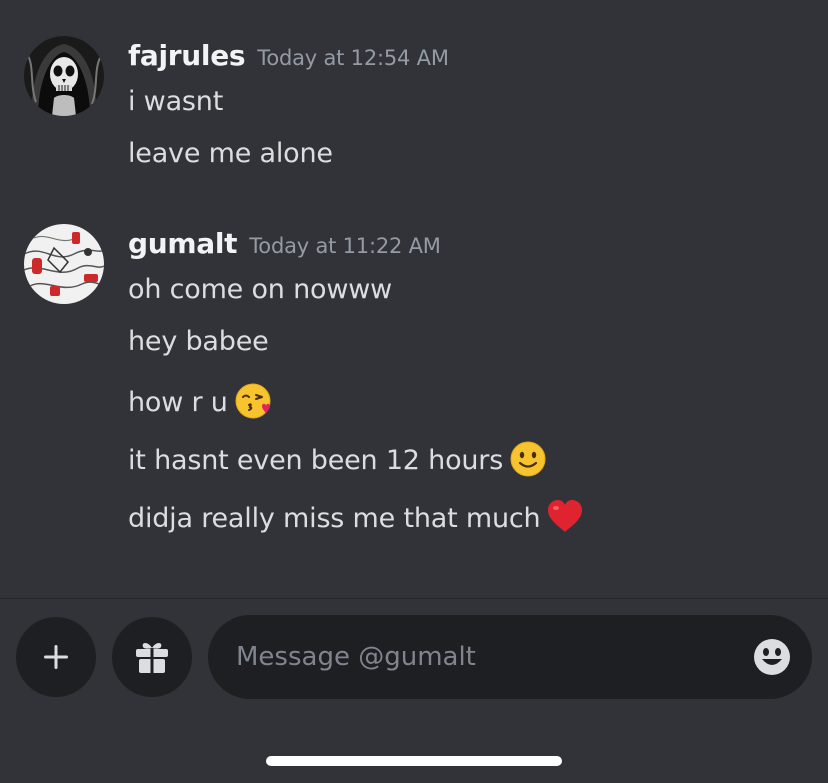 This screenshot has width=828, height=783. What do you see at coordinates (198, 342) in the screenshot?
I see `message-text: hey babee` at bounding box center [198, 342].